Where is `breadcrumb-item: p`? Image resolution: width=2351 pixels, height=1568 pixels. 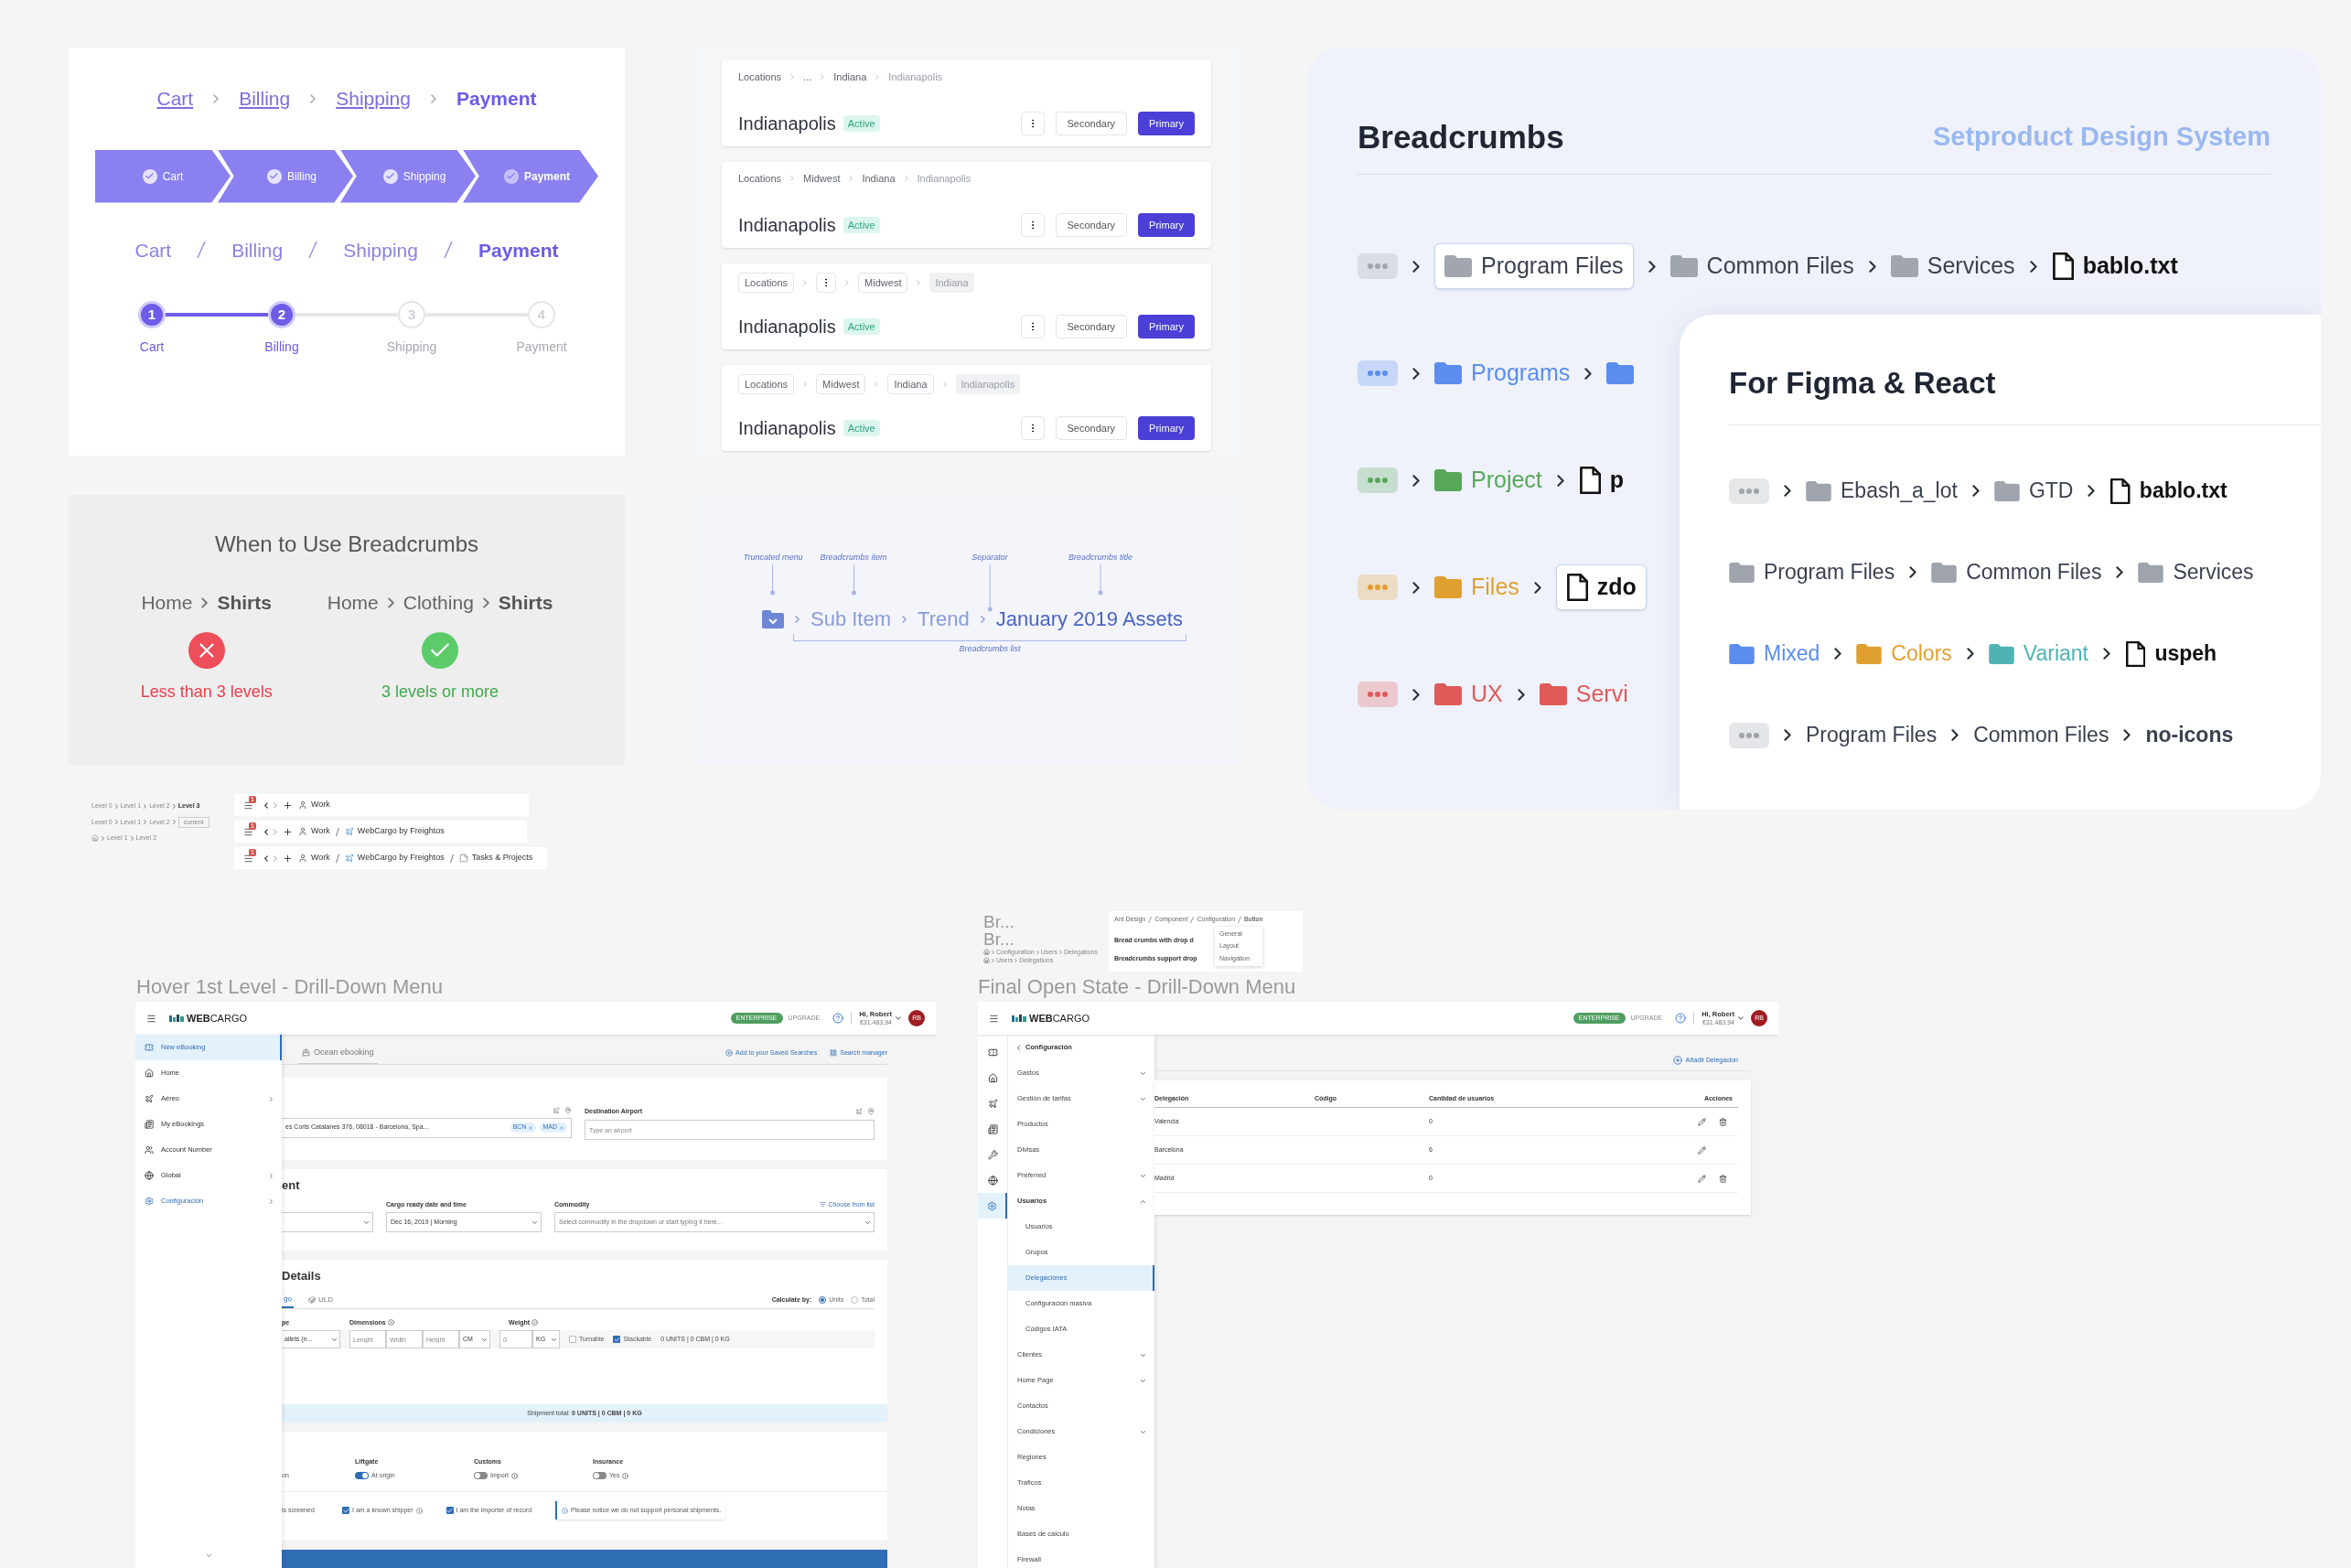
breadcrumb-item: p is located at coordinates (1601, 480).